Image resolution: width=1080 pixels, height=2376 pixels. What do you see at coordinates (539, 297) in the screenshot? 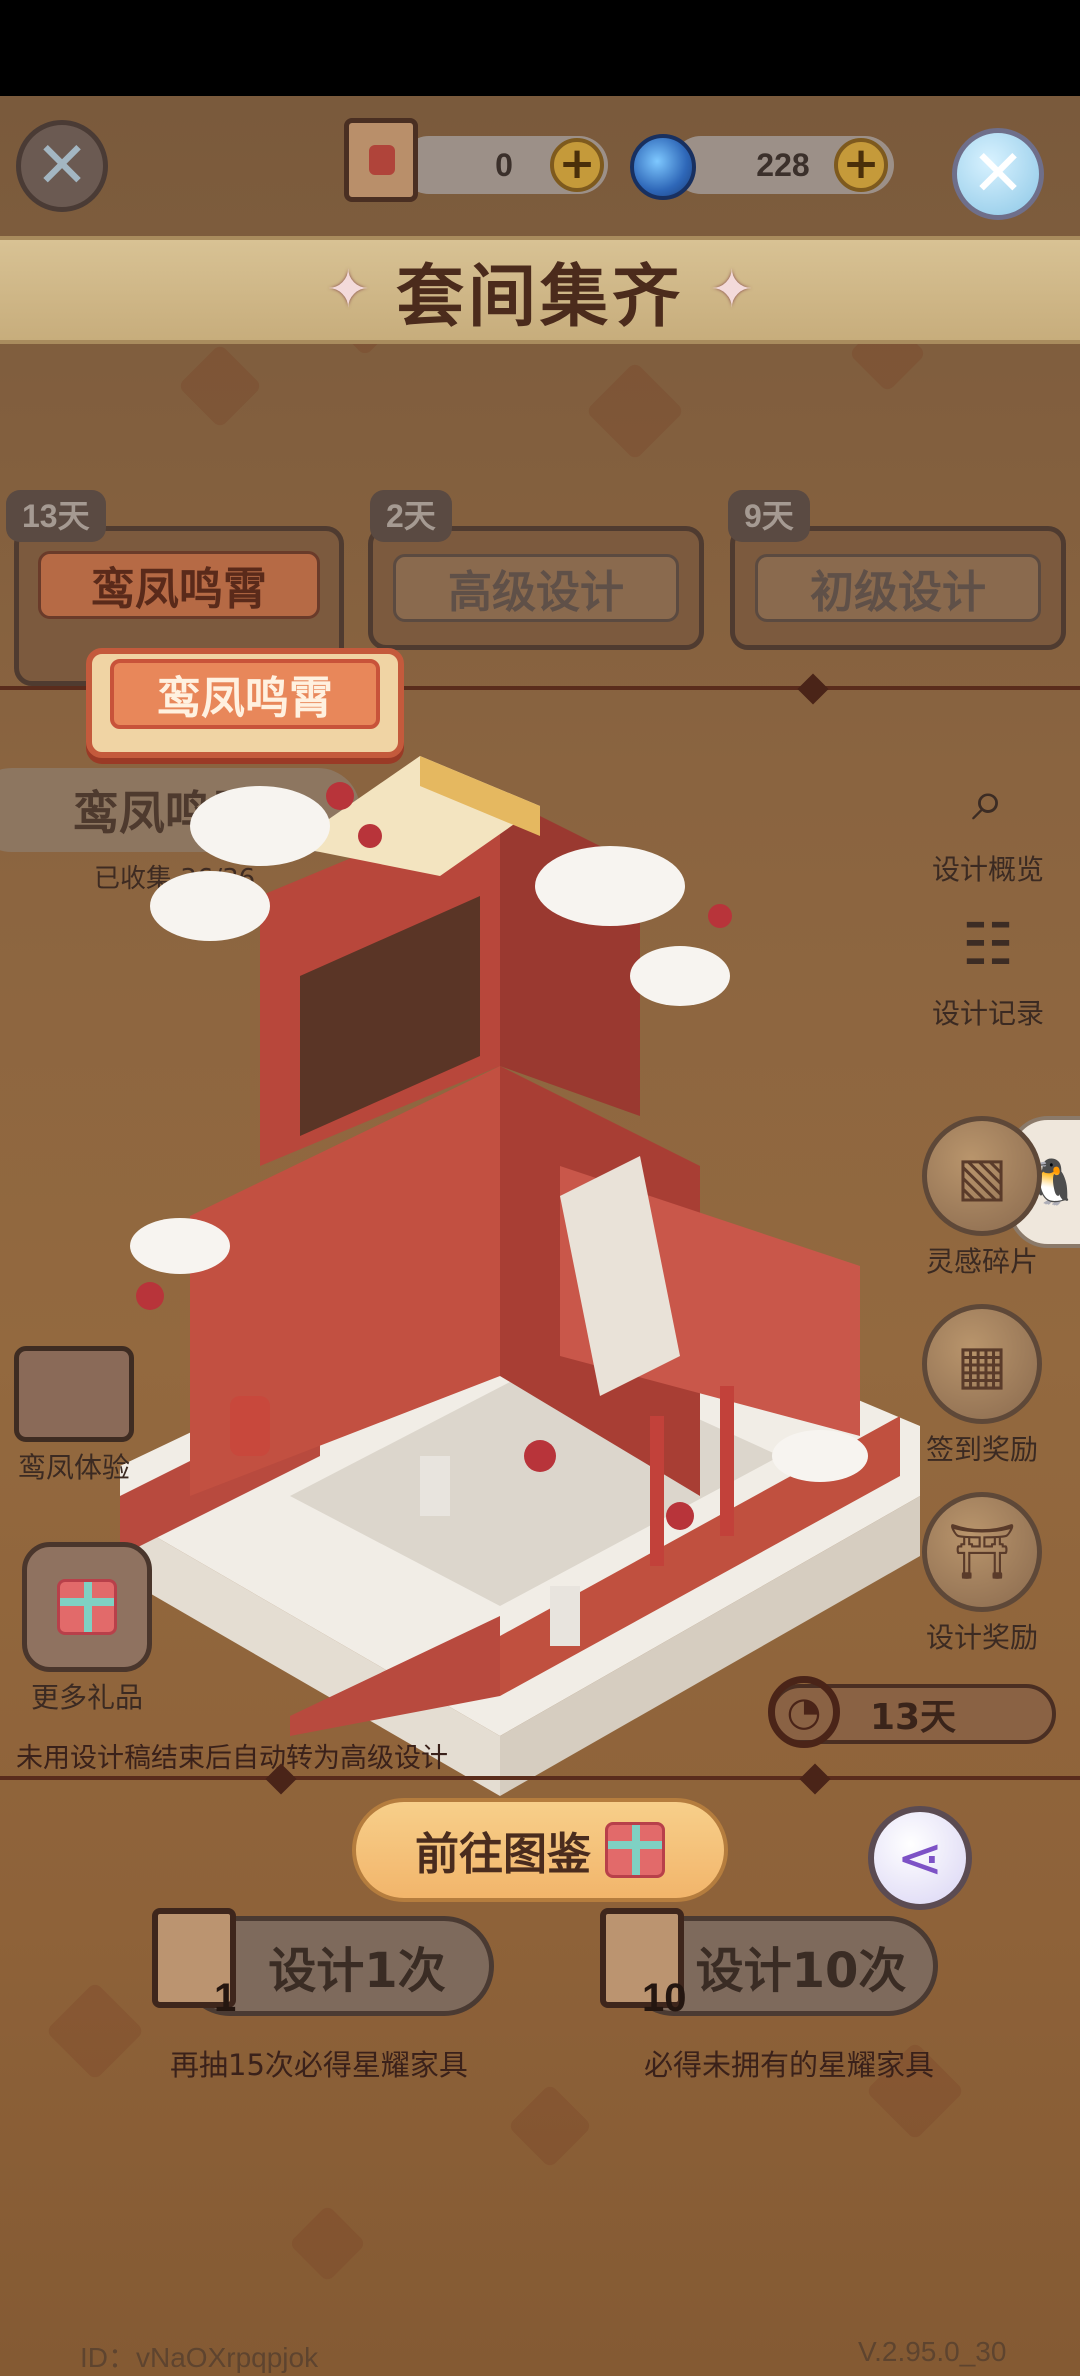
I see `banner-title: 套间集齐` at bounding box center [539, 297].